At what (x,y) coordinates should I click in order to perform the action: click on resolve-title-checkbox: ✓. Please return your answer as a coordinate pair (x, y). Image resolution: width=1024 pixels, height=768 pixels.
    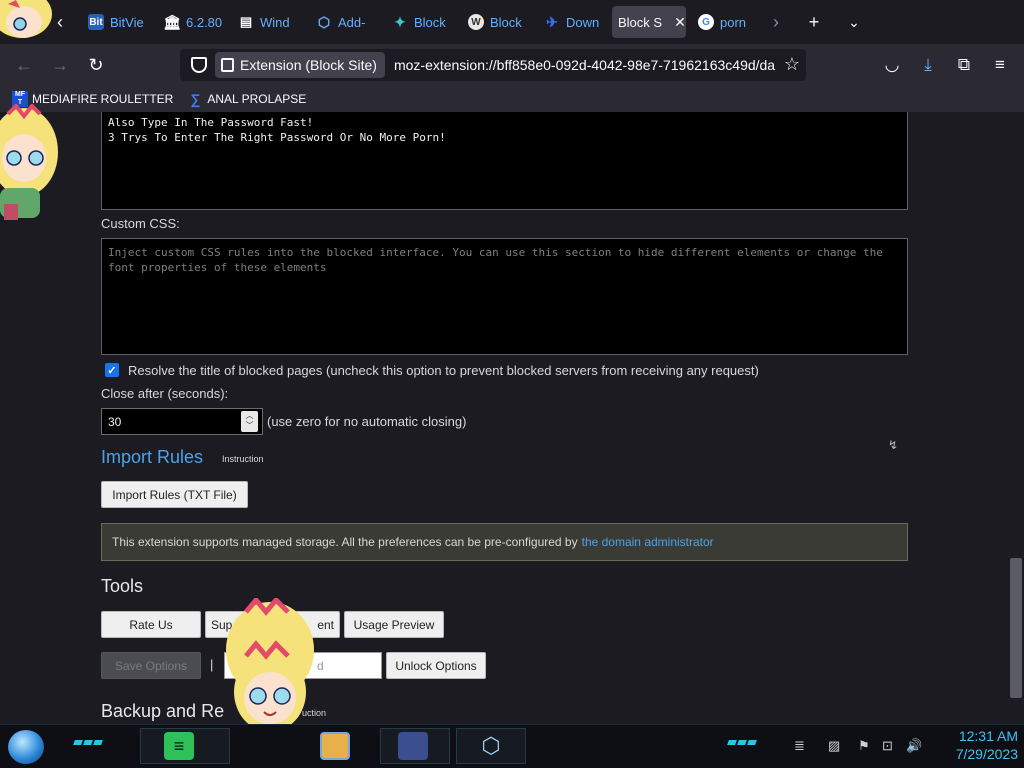
    Looking at the image, I should click on (112, 370).